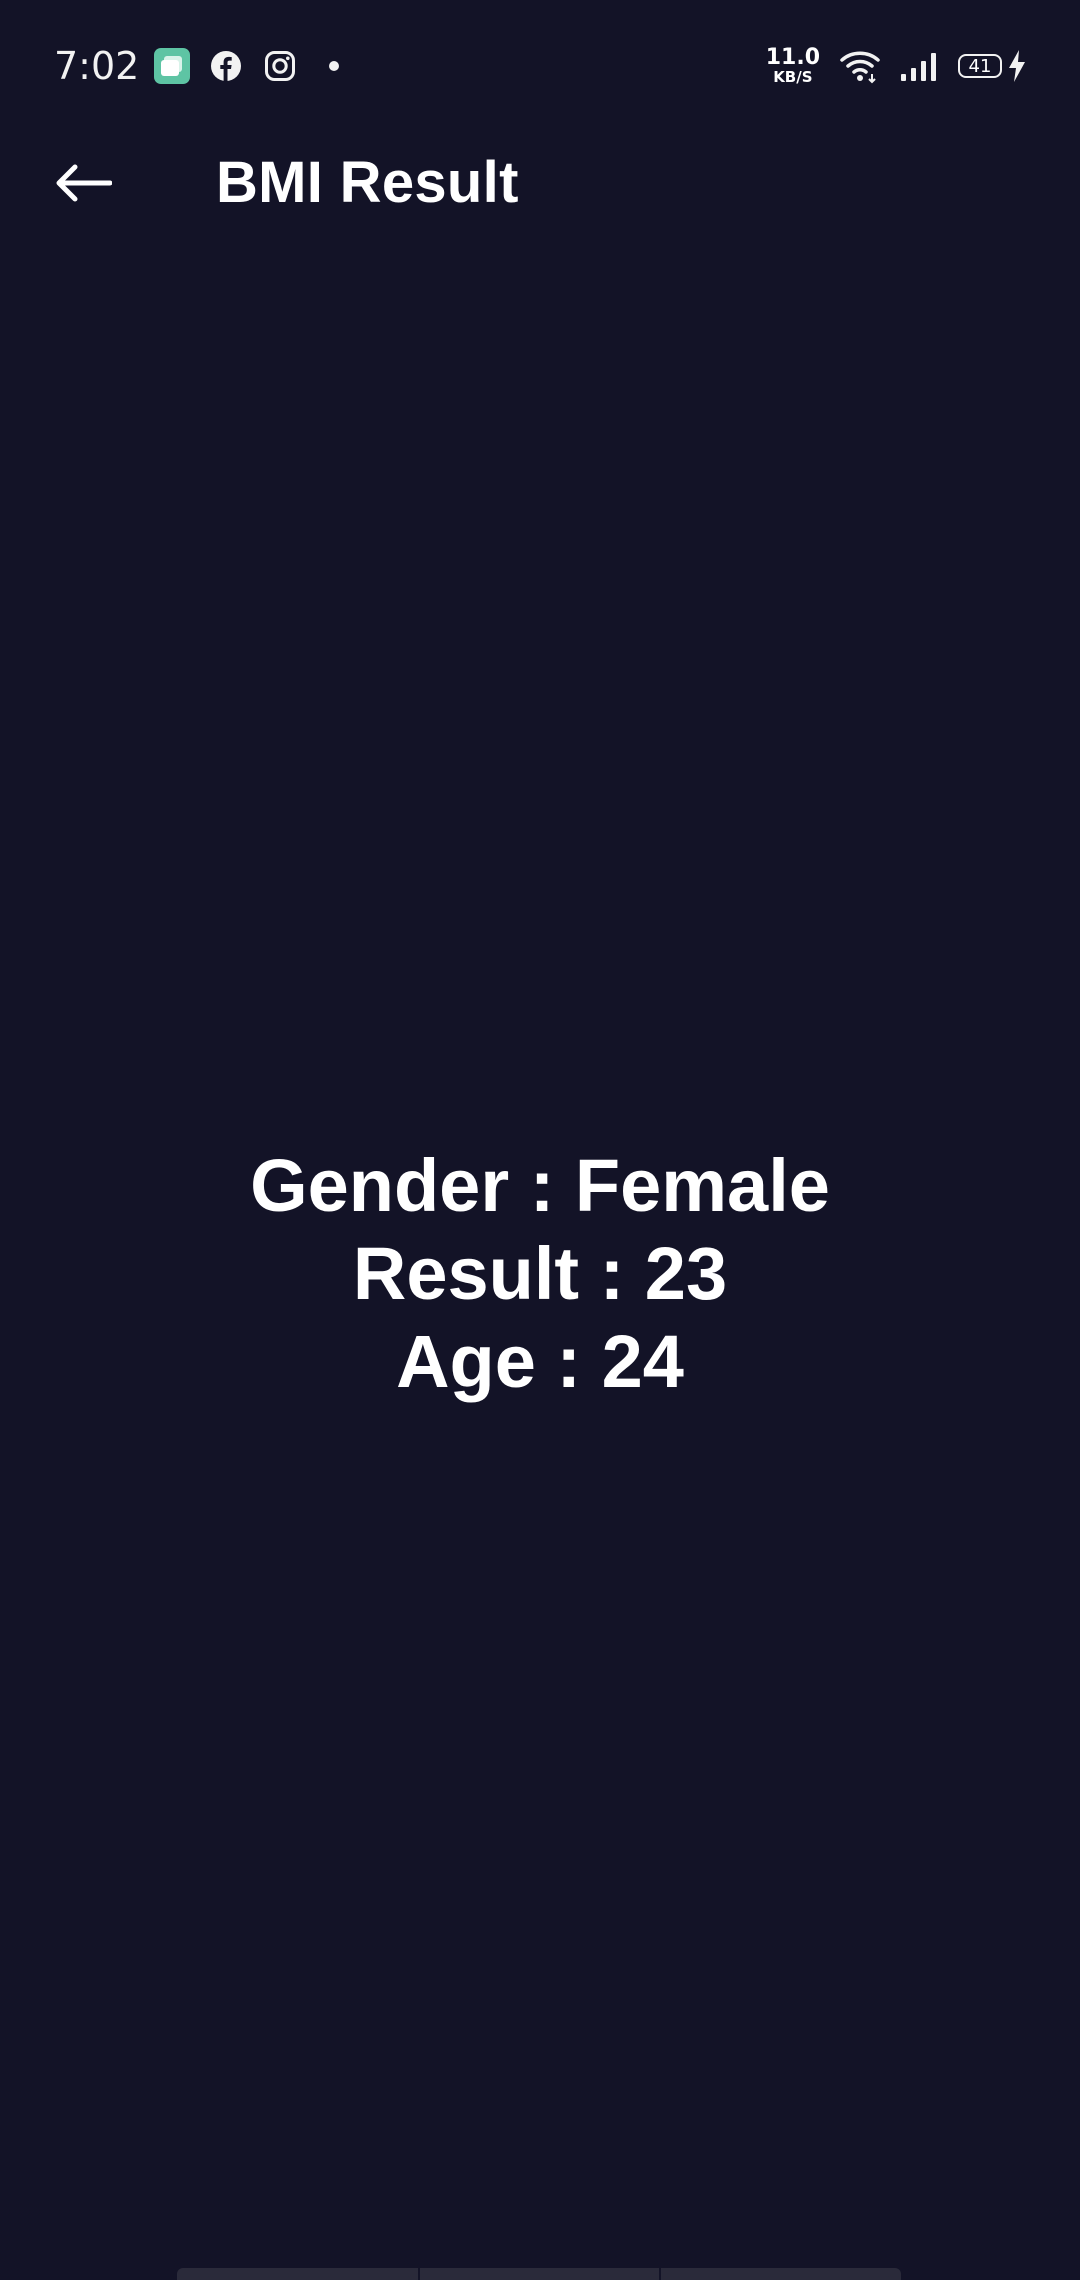 Image resolution: width=1080 pixels, height=2280 pixels. Describe the element at coordinates (897, 66) in the screenshot. I see `system-status: 11.0 KB/S 41` at that location.